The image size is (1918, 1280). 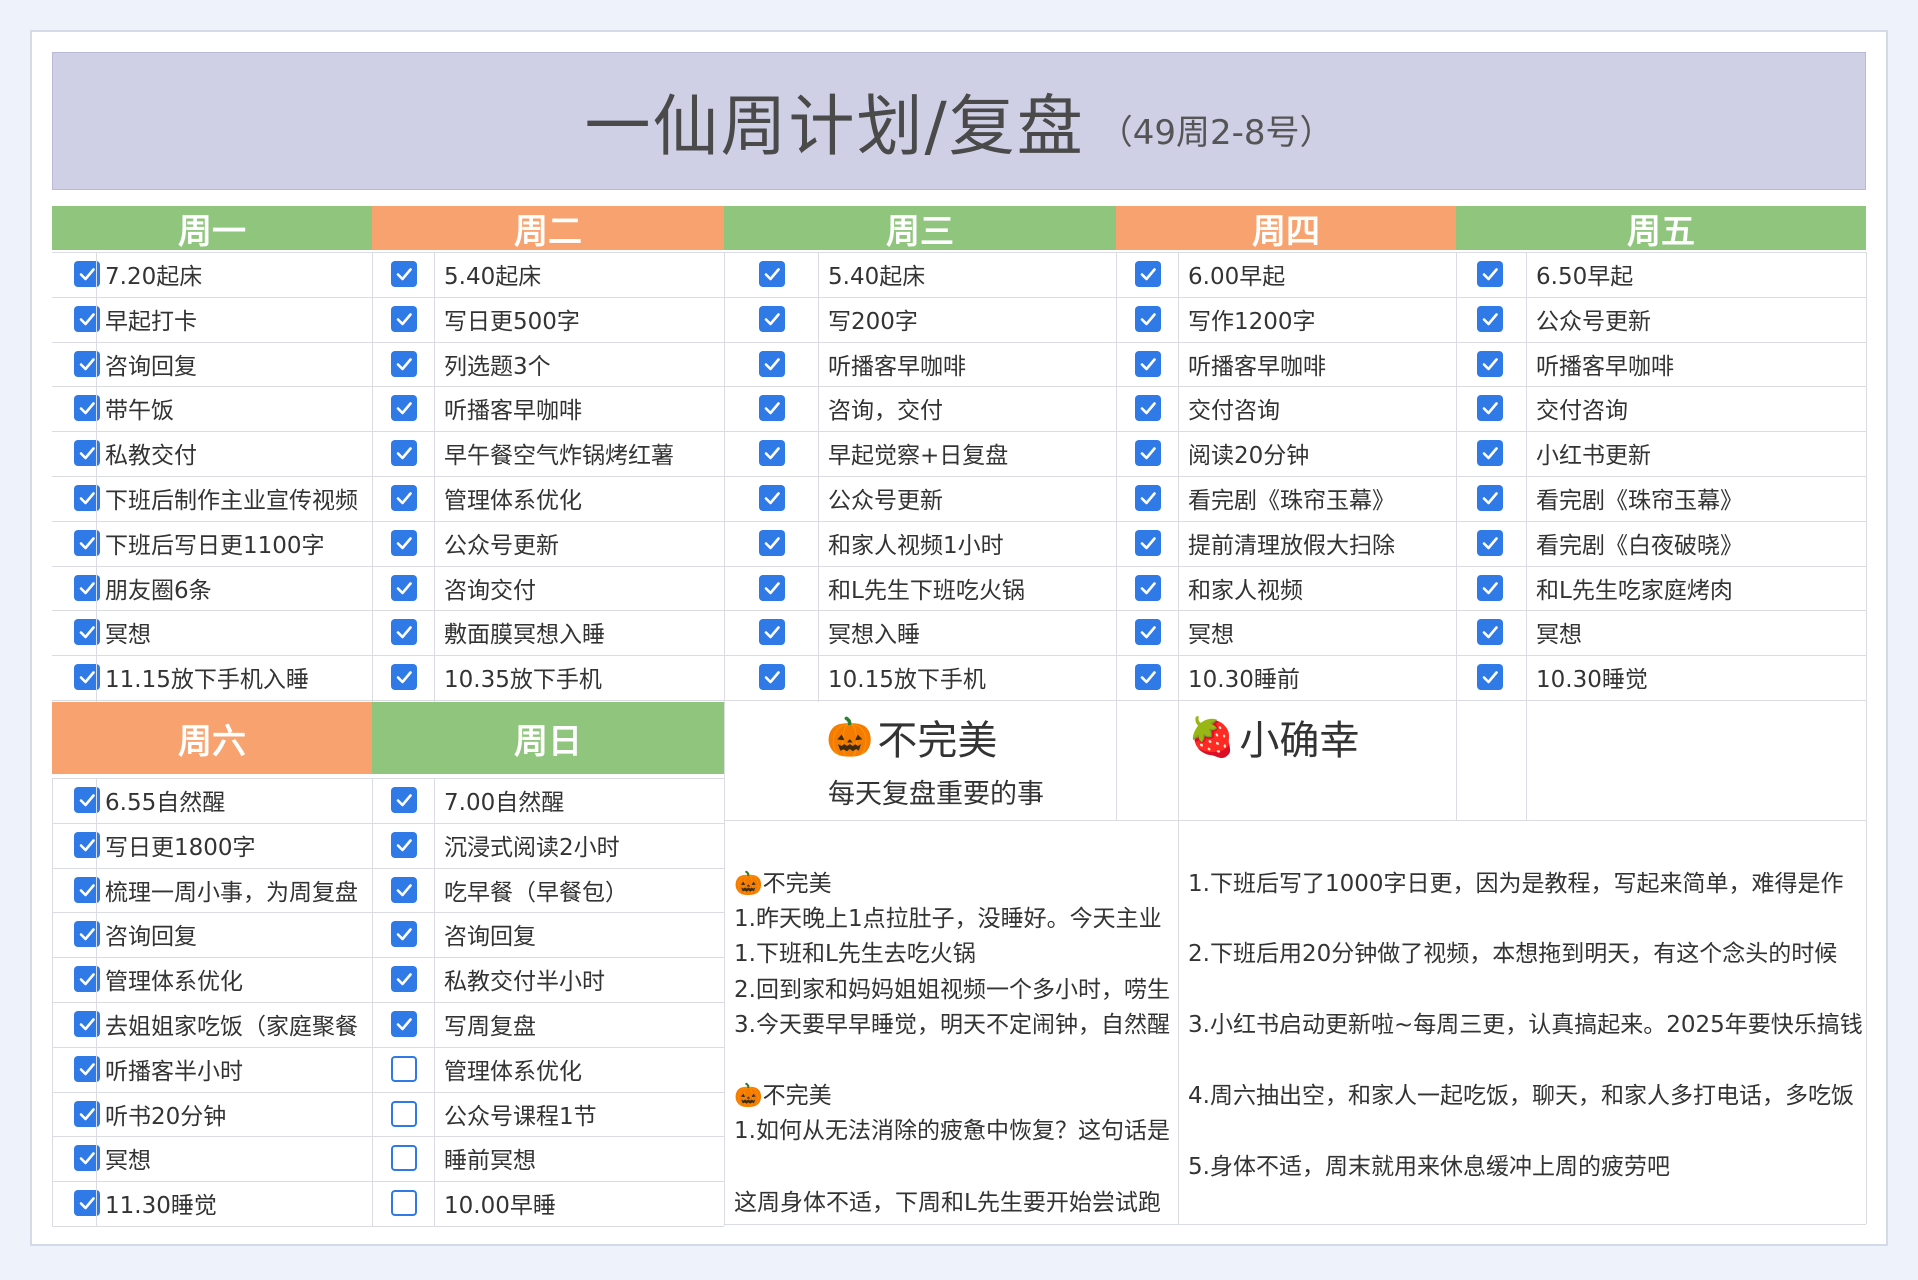 I want to click on imperfect-title: 不完美, so click(x=937, y=741).